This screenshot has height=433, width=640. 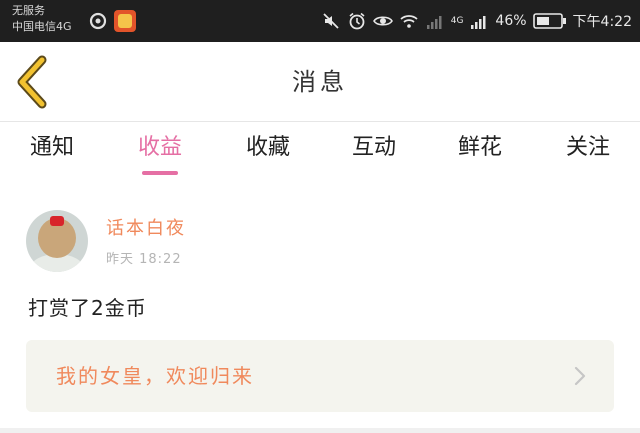 I want to click on tab-favorites: 收藏, so click(x=268, y=150).